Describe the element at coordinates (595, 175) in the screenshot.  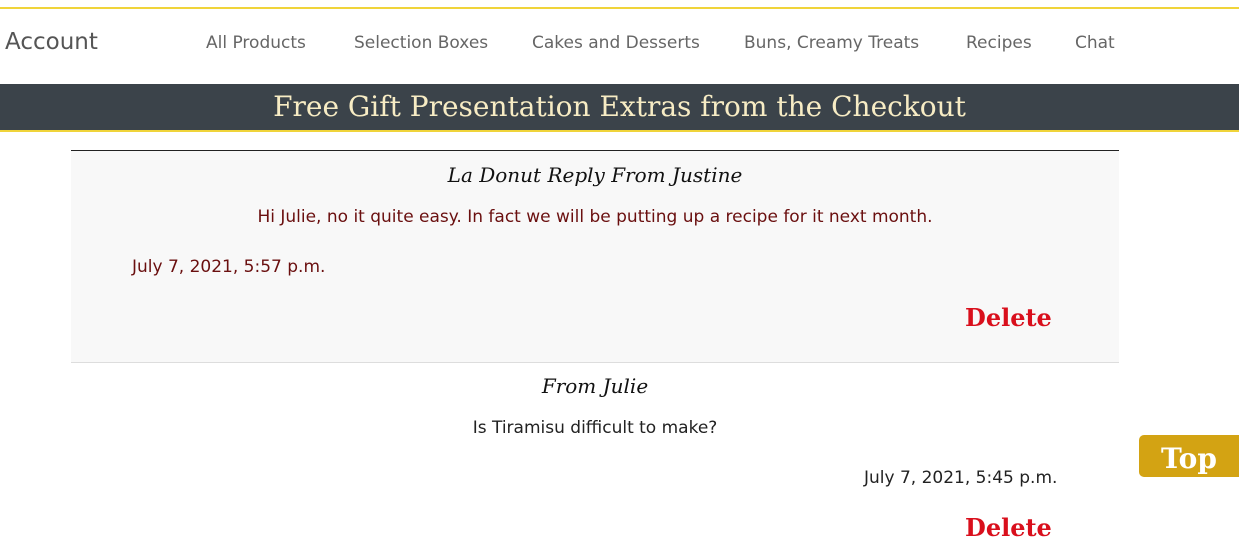
I see `message-heading: La Donut Reply From Justine` at that location.